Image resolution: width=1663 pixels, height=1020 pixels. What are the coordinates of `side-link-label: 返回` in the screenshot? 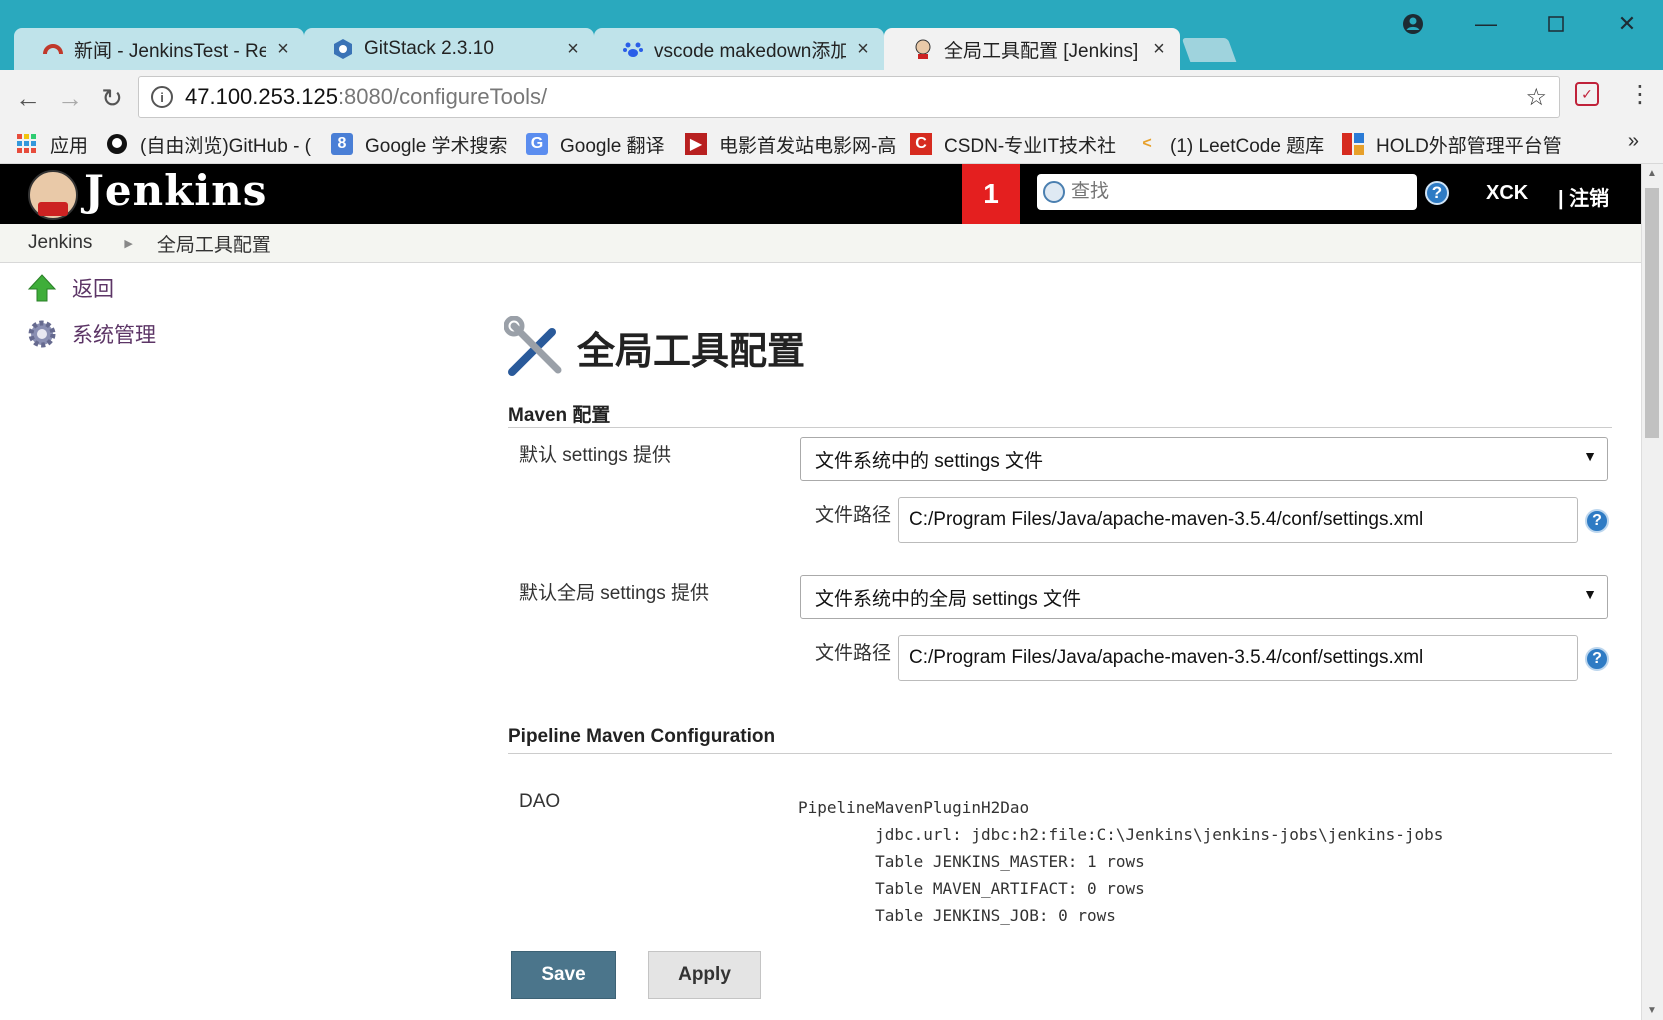 It's located at (93, 289).